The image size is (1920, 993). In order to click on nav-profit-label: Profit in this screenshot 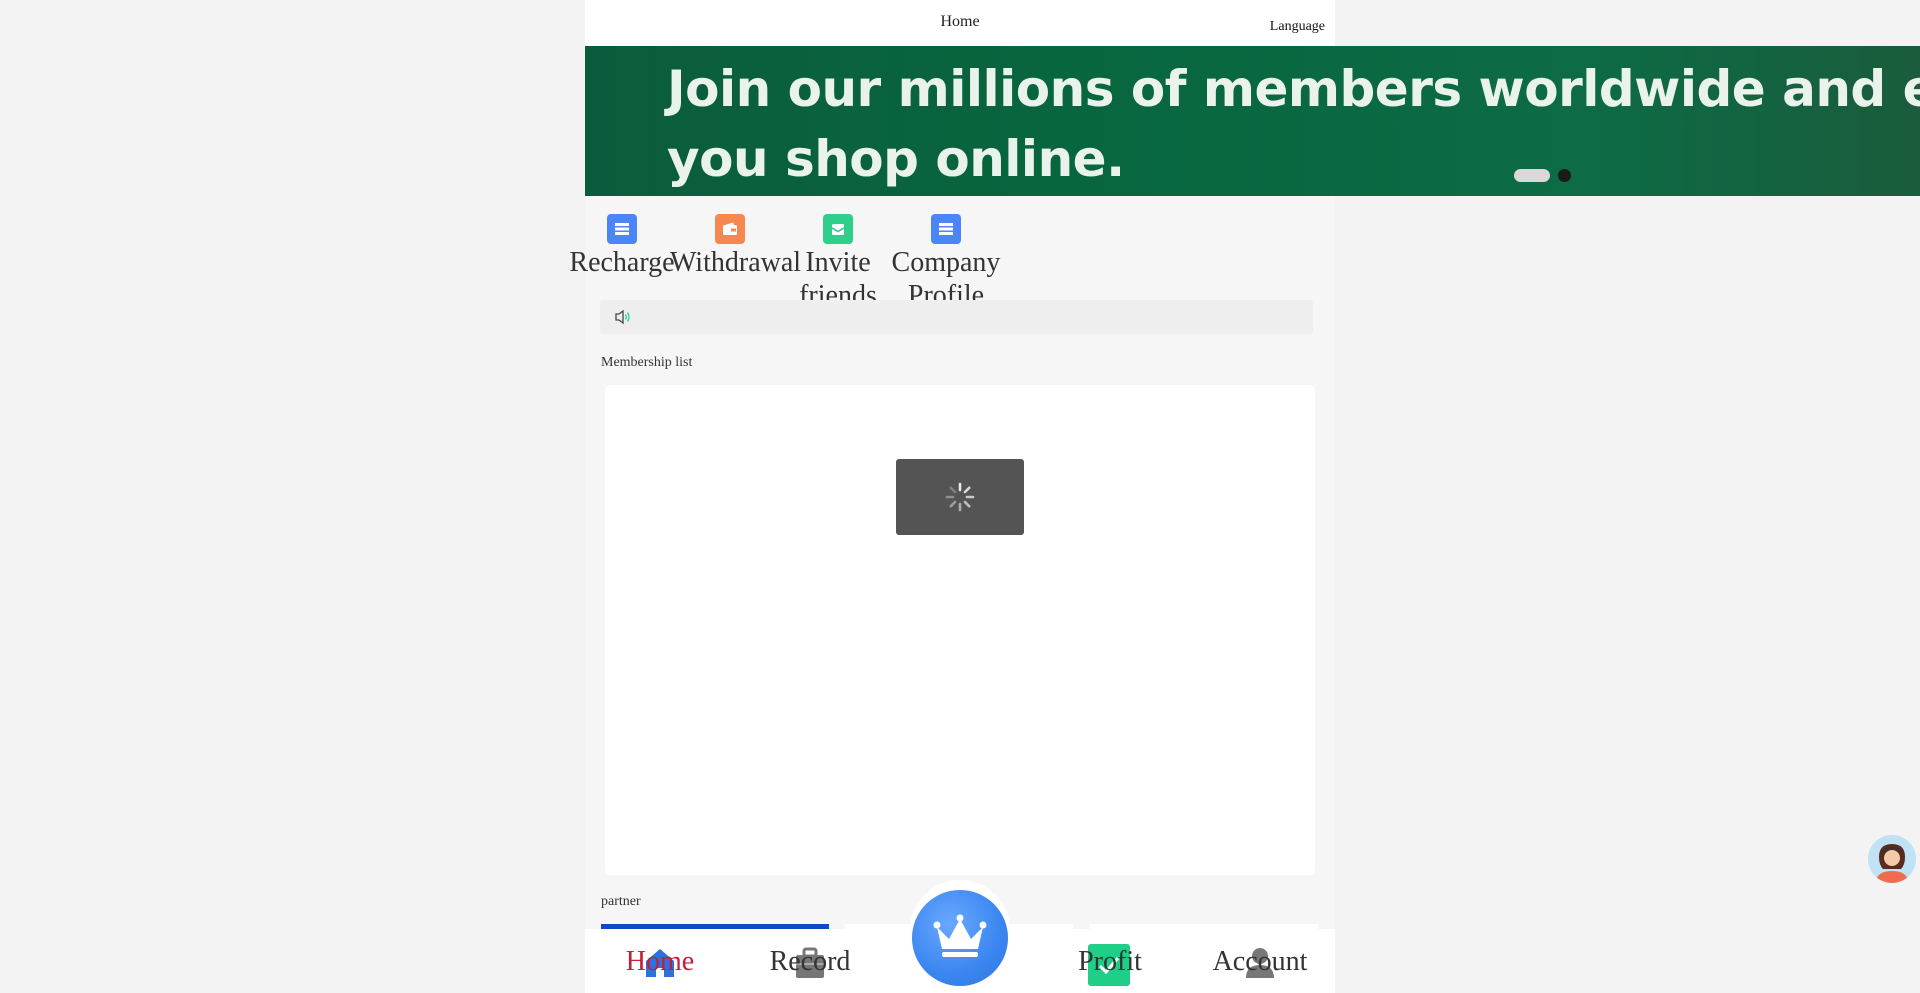, I will do `click(1110, 961)`.